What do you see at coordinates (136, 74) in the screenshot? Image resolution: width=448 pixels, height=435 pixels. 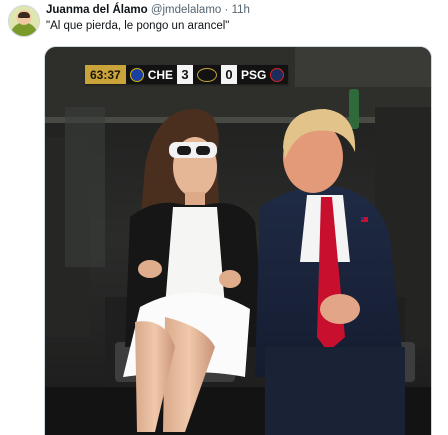 I see `chelsea-crest-icon` at bounding box center [136, 74].